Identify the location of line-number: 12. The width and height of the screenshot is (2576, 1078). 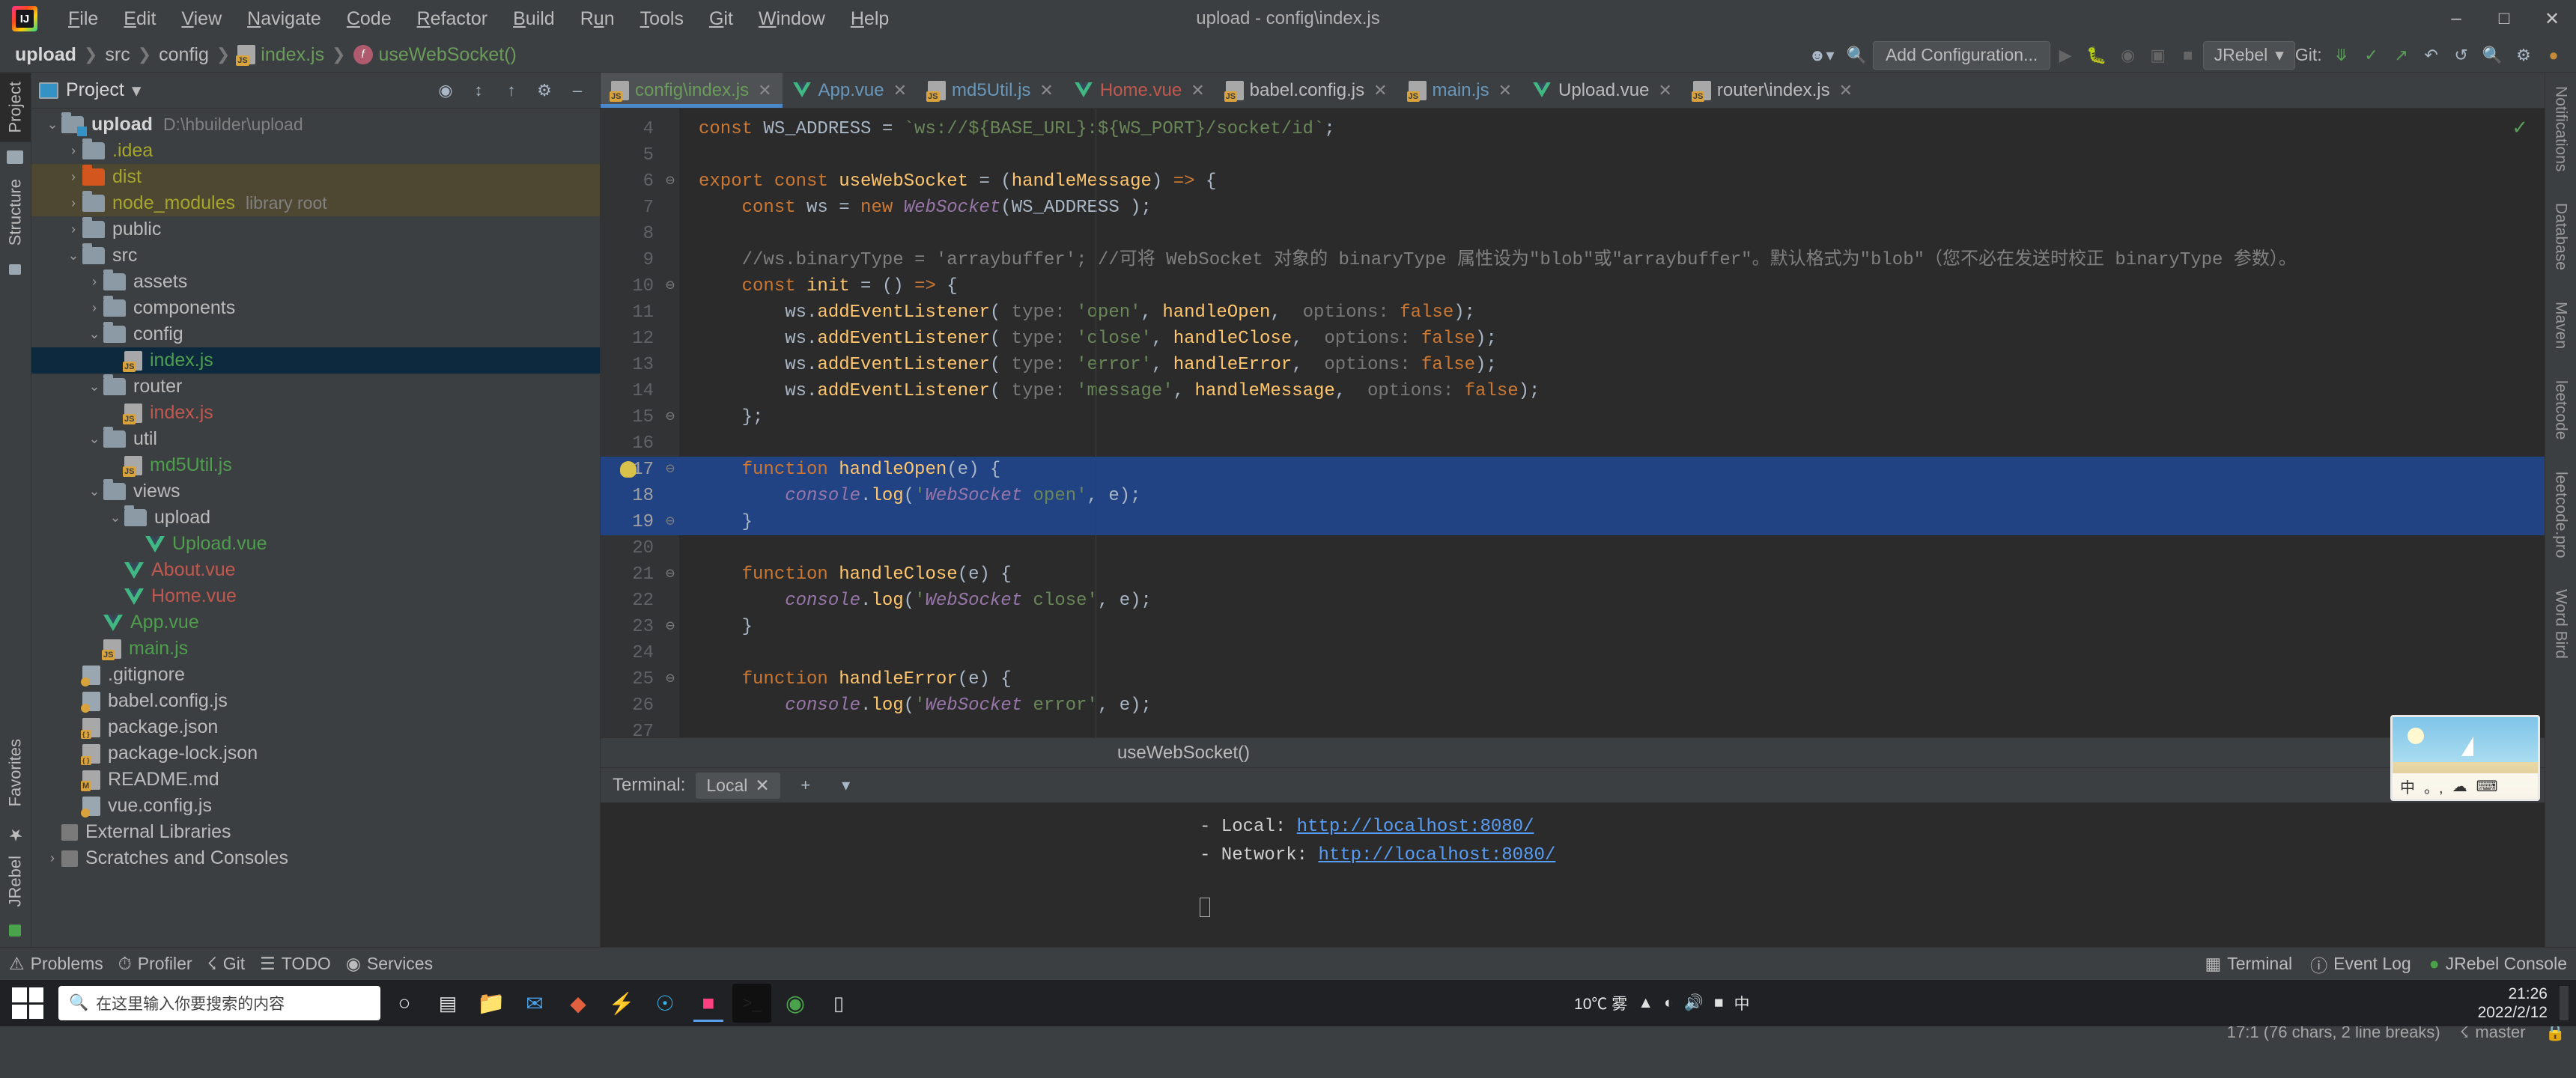
(640, 339).